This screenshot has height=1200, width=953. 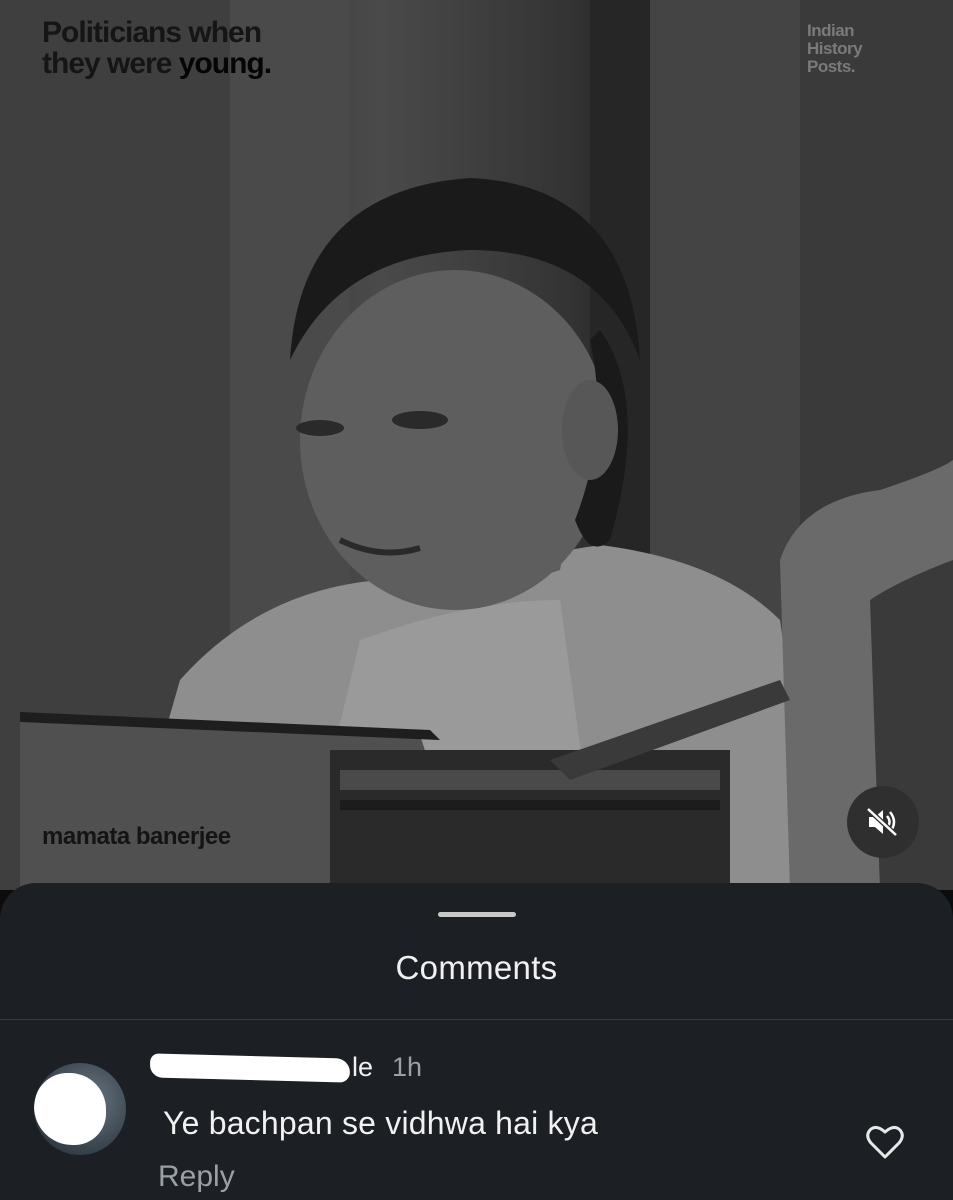 What do you see at coordinates (831, 66) in the screenshot?
I see `brand-line-3: Posts.` at bounding box center [831, 66].